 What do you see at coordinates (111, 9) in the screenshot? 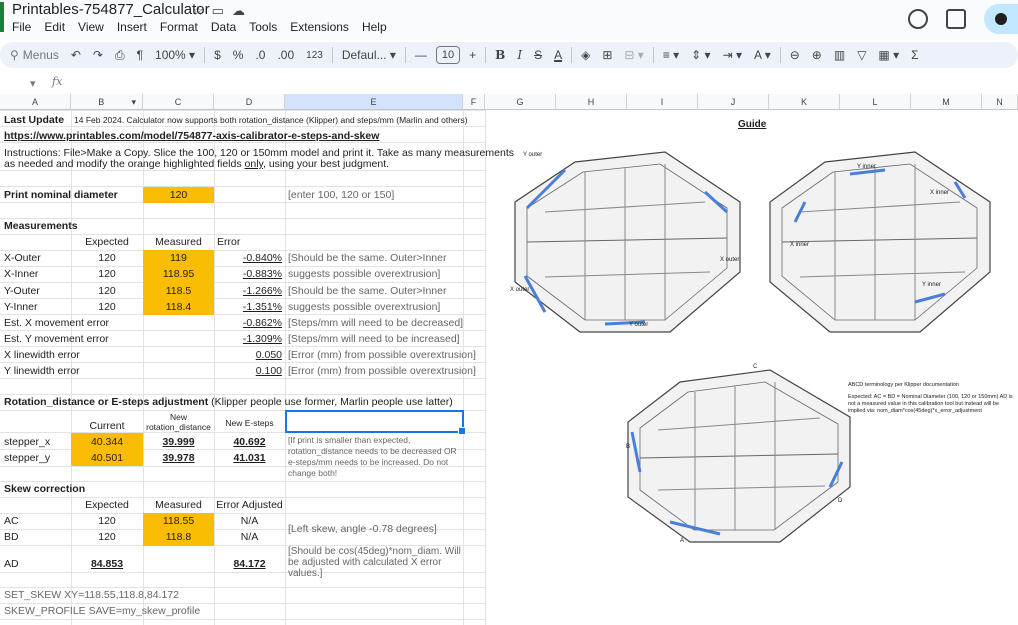
I see `document-title: Printables-754877_Calculator` at bounding box center [111, 9].